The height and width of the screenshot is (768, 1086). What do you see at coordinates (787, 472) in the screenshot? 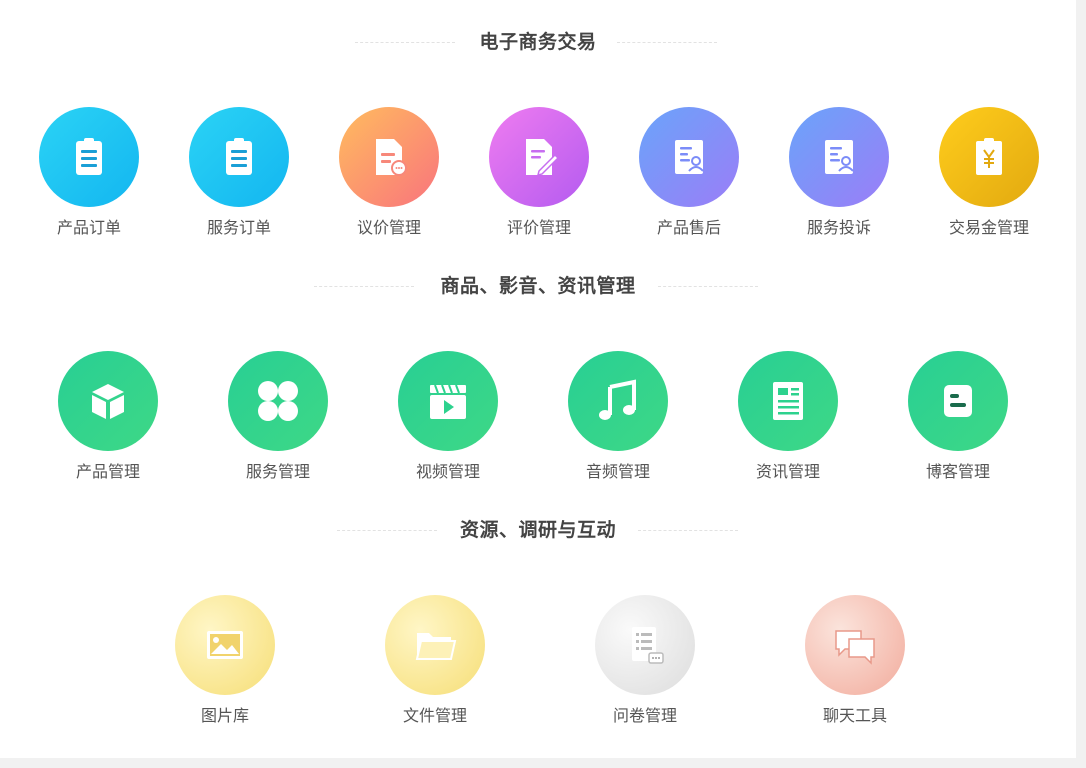
I see `module-label: 资讯管理` at bounding box center [787, 472].